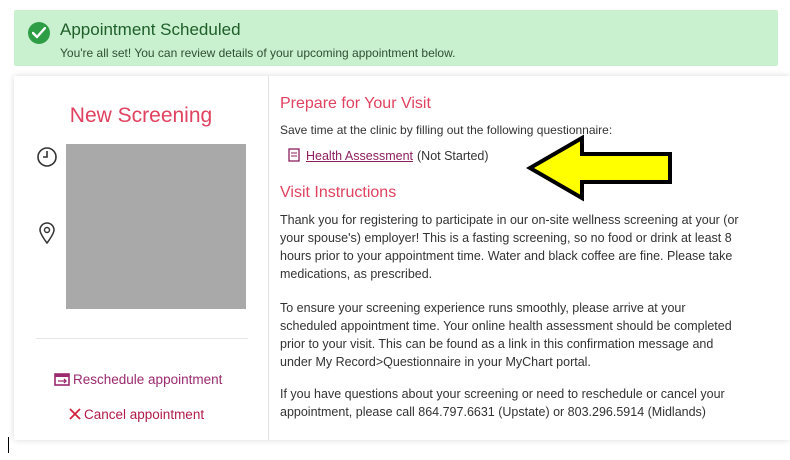  Describe the element at coordinates (39, 33) in the screenshot. I see `check-circle-icon` at that location.